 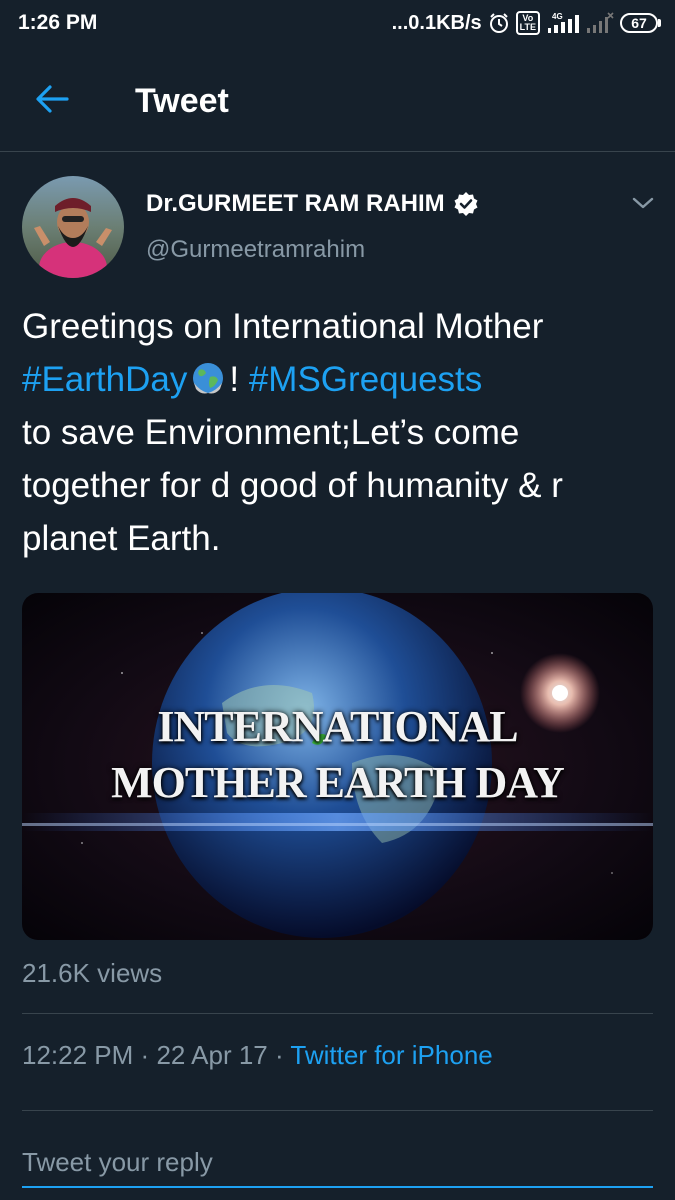 I want to click on volte-icon: Vo LTE, so click(x=527, y=23).